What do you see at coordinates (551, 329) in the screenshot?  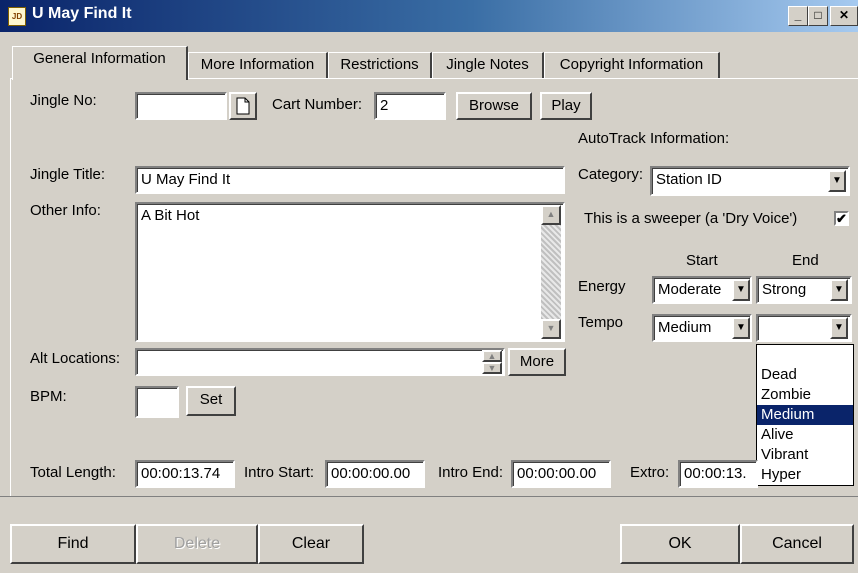 I see `scroll-down-icon: ▼` at bounding box center [551, 329].